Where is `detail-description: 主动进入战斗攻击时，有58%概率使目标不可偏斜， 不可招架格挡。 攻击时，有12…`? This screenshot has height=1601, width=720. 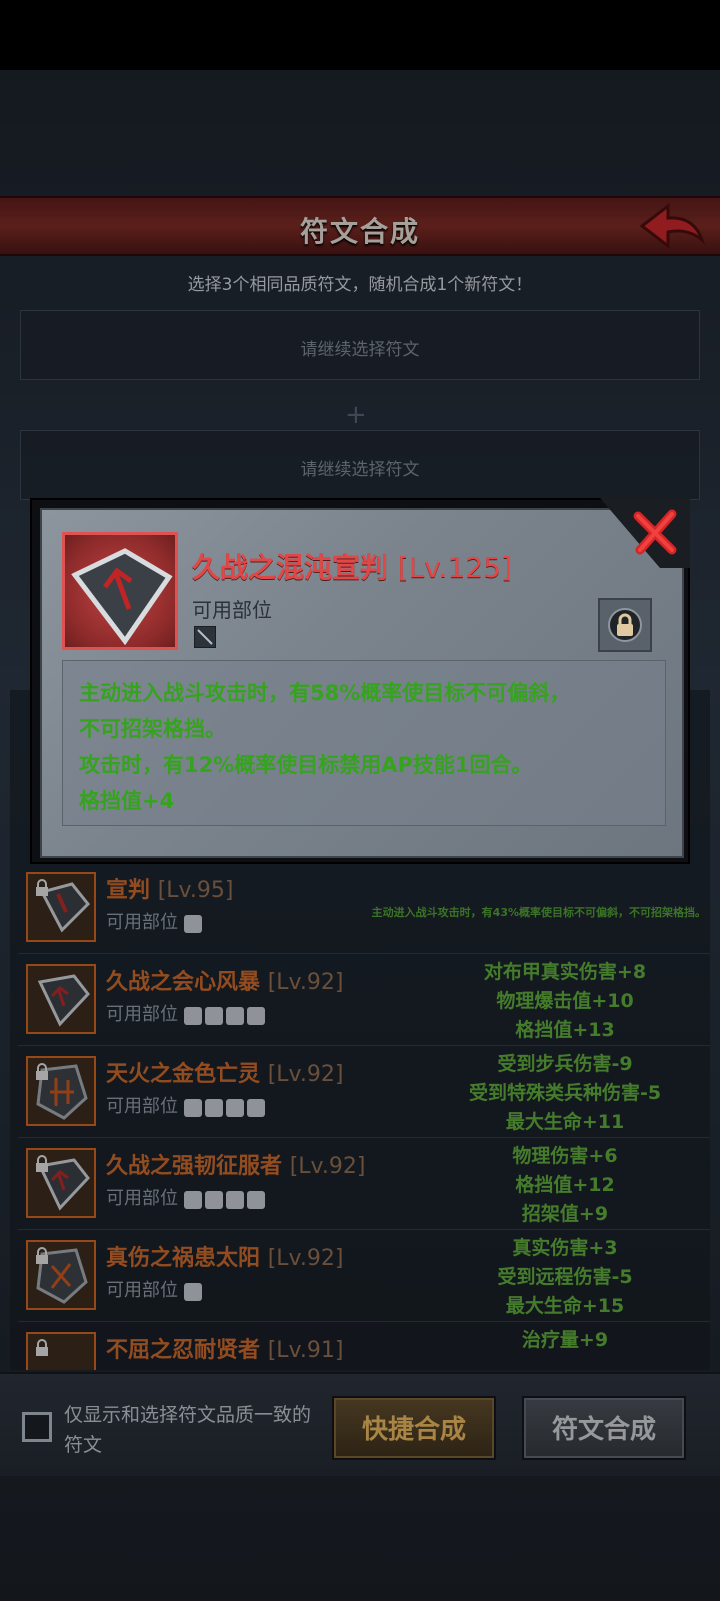
detail-description: 主动进入战斗攻击时，有58%概率使目标不可偏斜， 不可招架格挡。 攻击时，有12… is located at coordinates (364, 743).